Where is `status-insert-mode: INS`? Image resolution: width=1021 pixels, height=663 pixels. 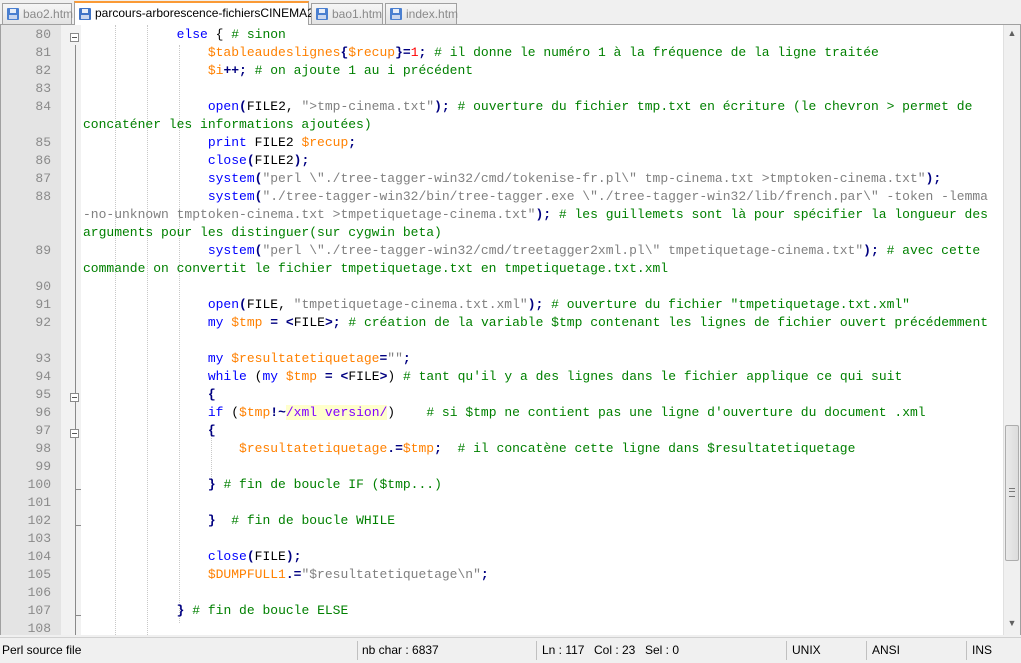
status-insert-mode: INS is located at coordinates (982, 650).